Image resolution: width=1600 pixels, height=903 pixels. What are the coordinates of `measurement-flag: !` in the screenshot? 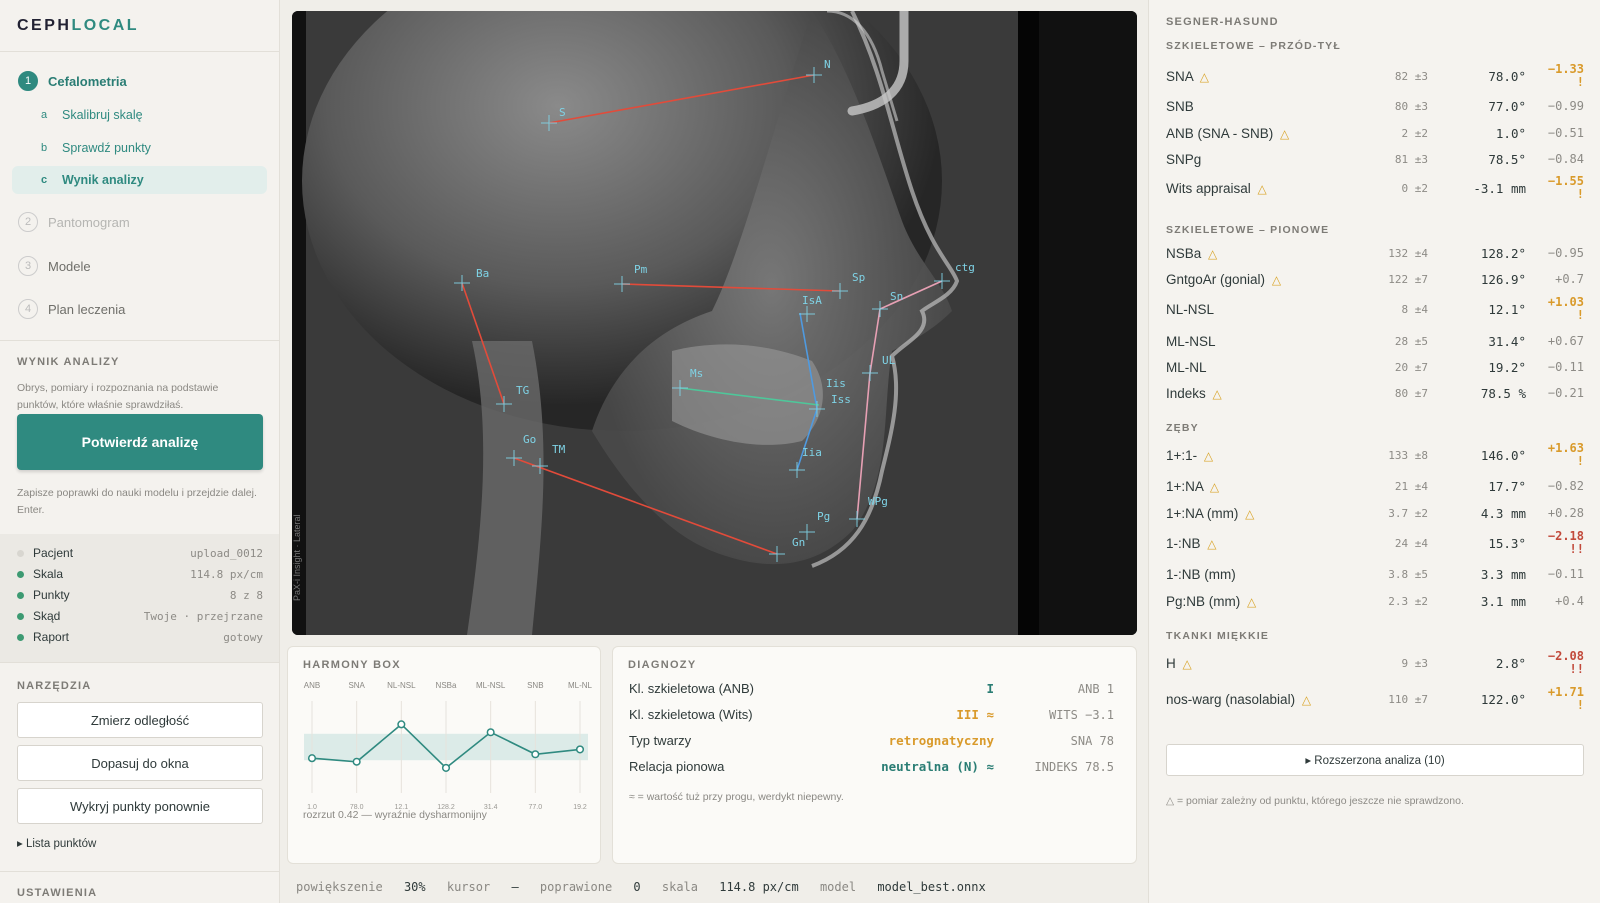 It's located at (1580, 461).